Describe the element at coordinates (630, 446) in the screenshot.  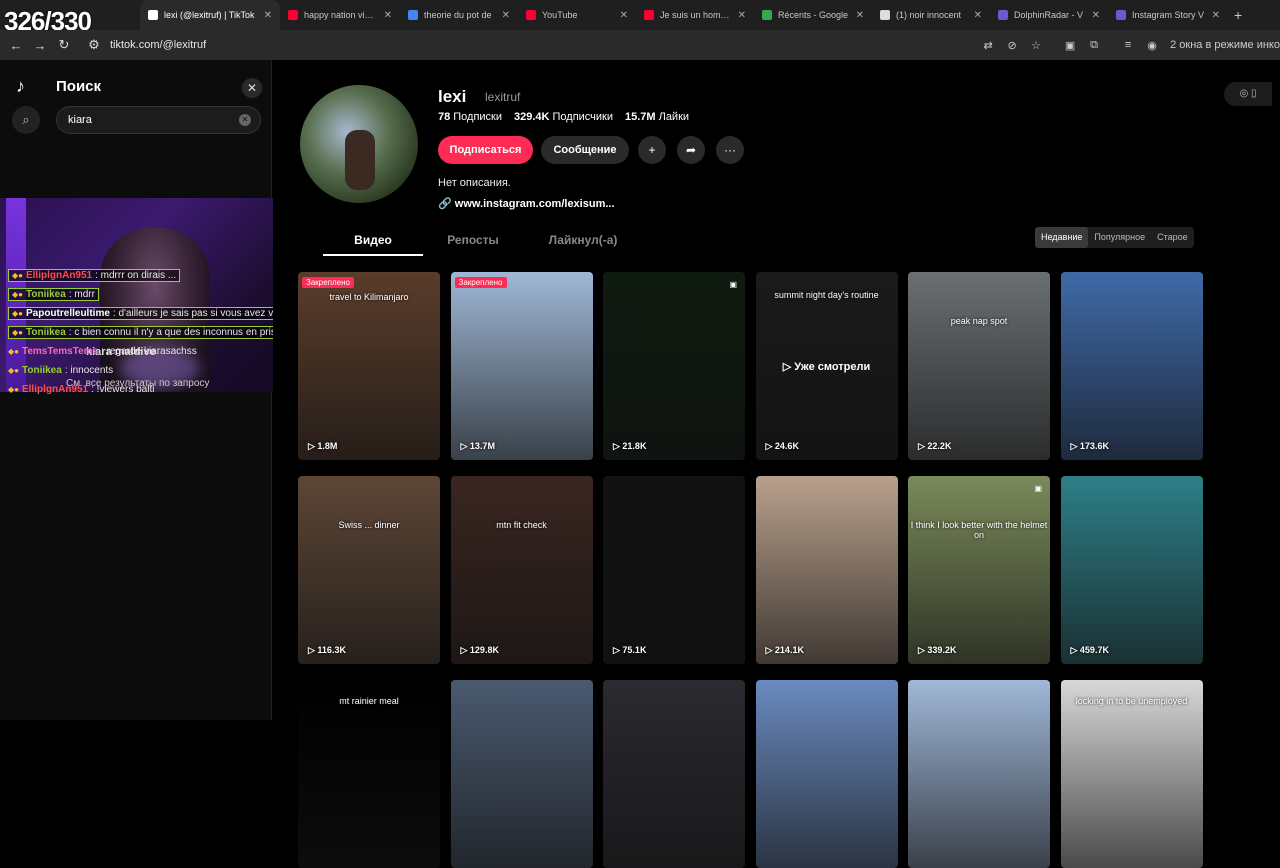
I see `view-count: ▷ 21.8K` at that location.